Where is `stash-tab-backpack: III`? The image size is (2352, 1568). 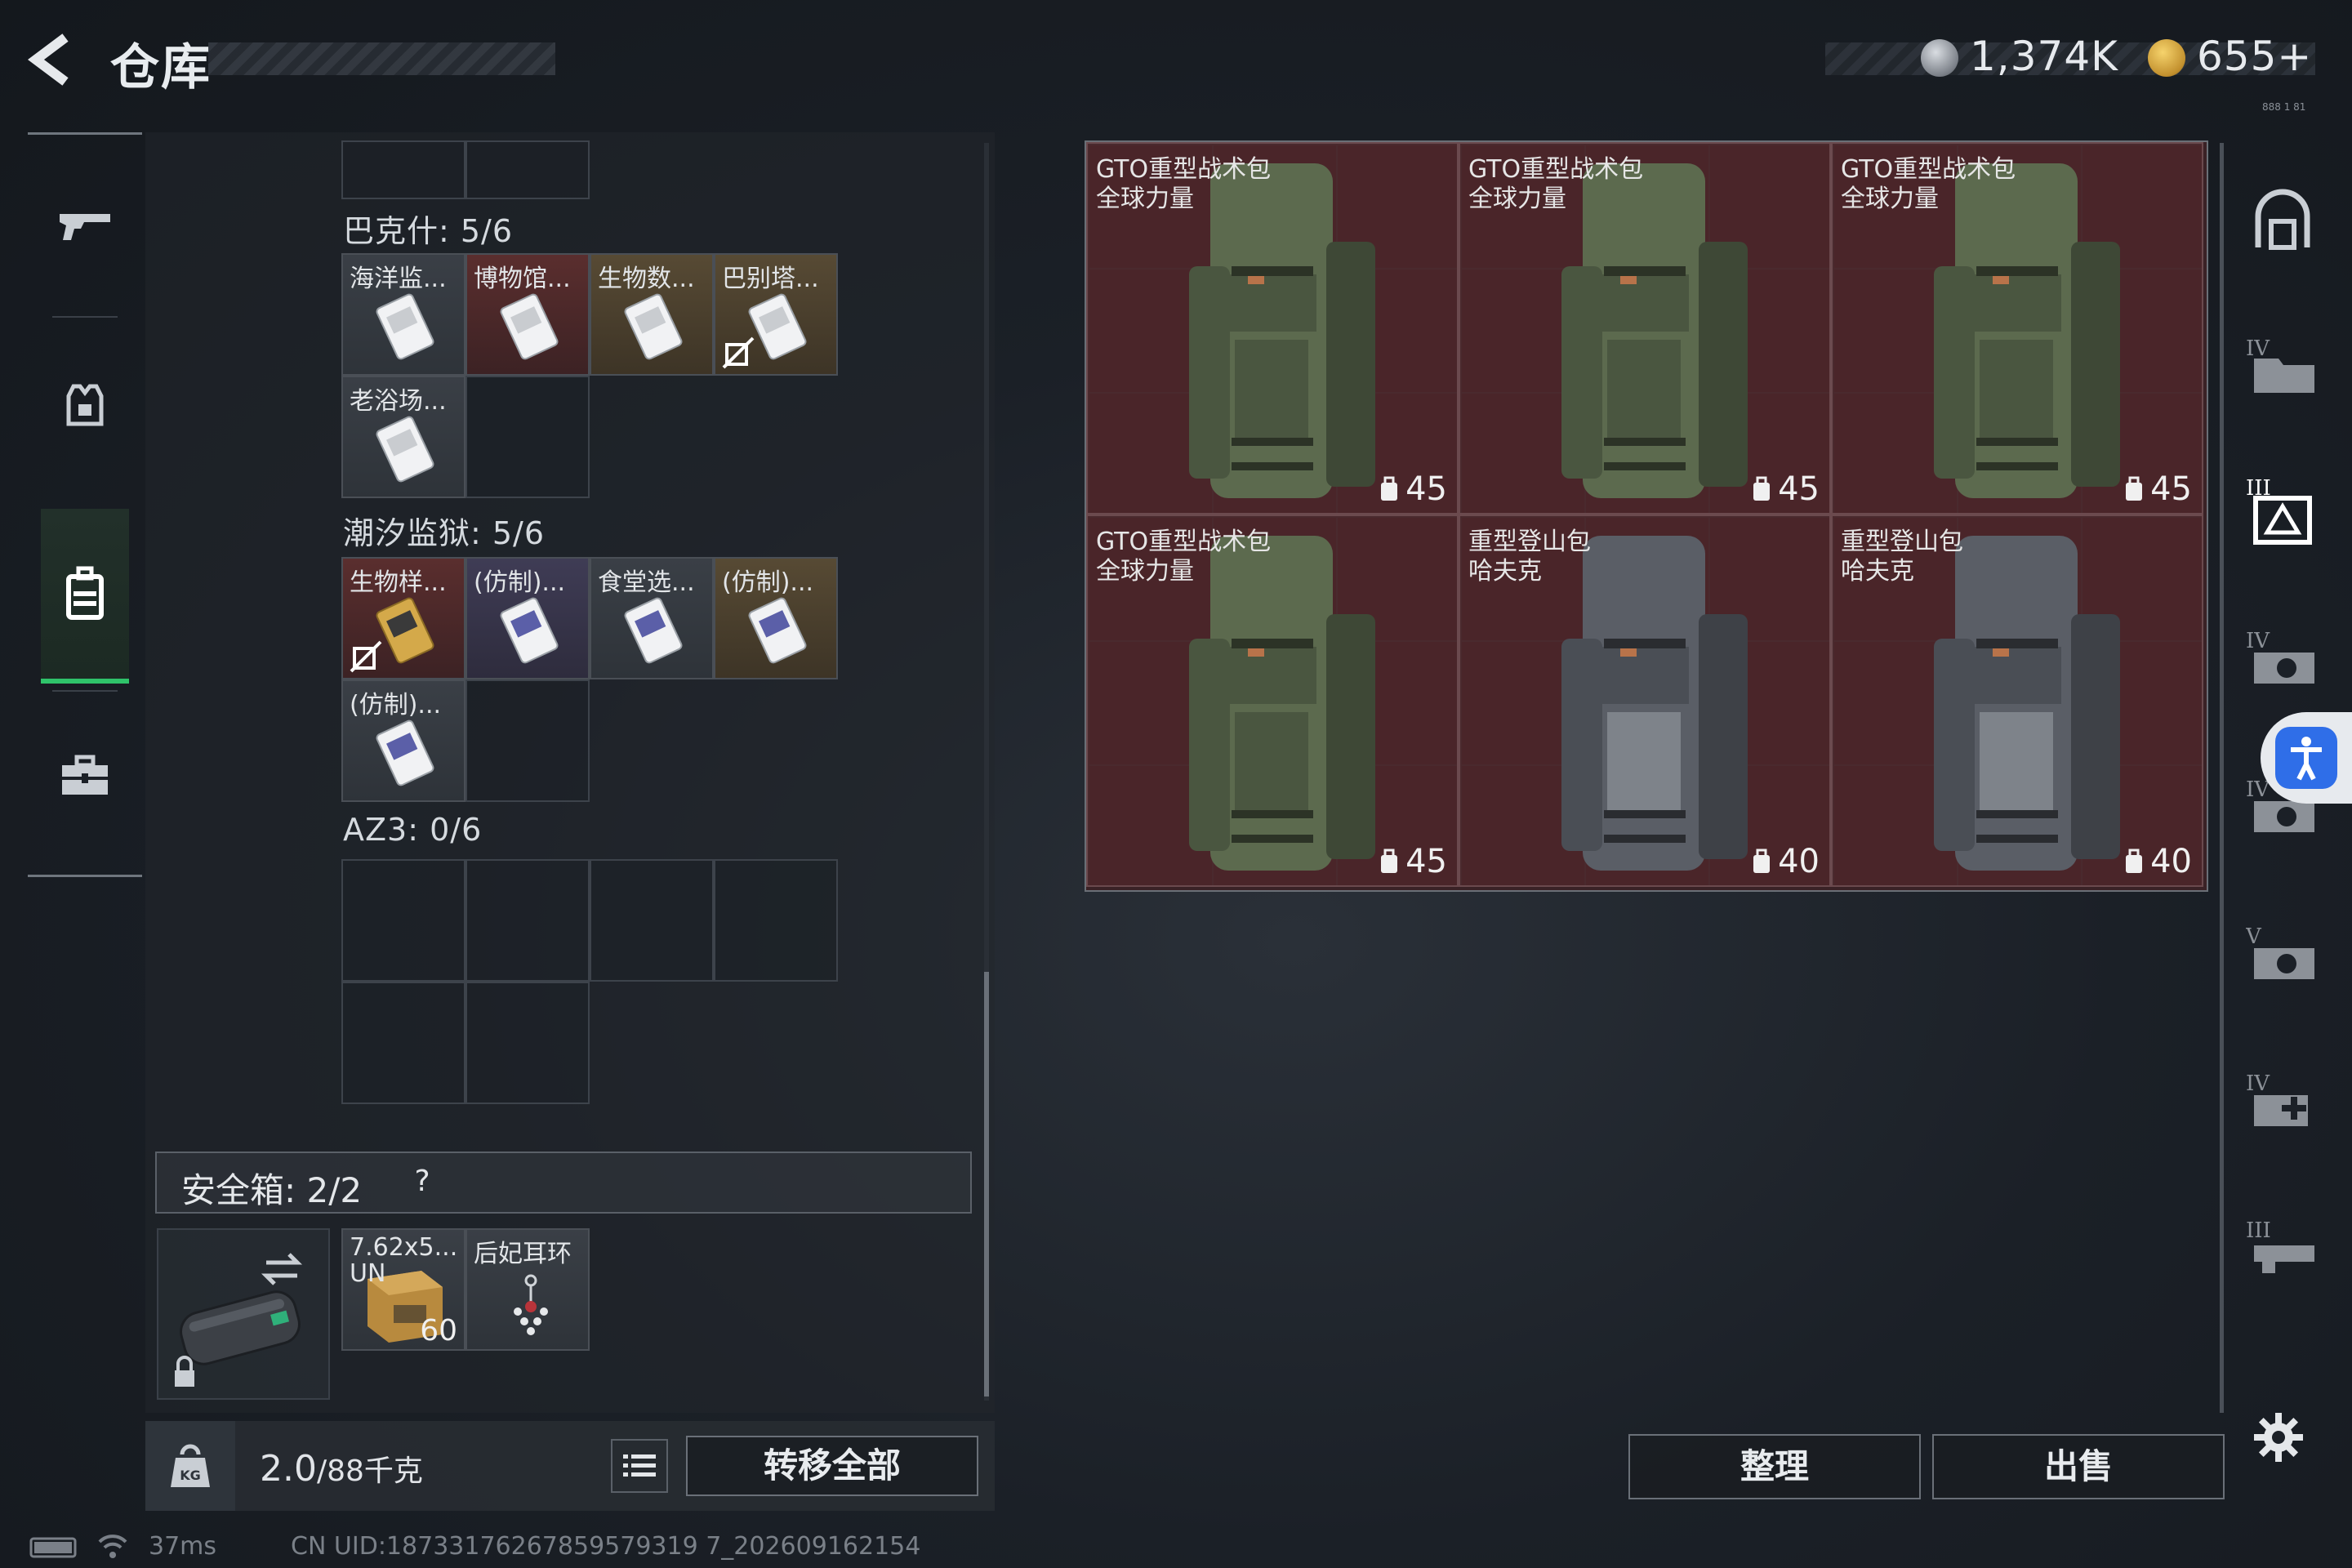
stash-tab-backpack: III is located at coordinates (2283, 510).